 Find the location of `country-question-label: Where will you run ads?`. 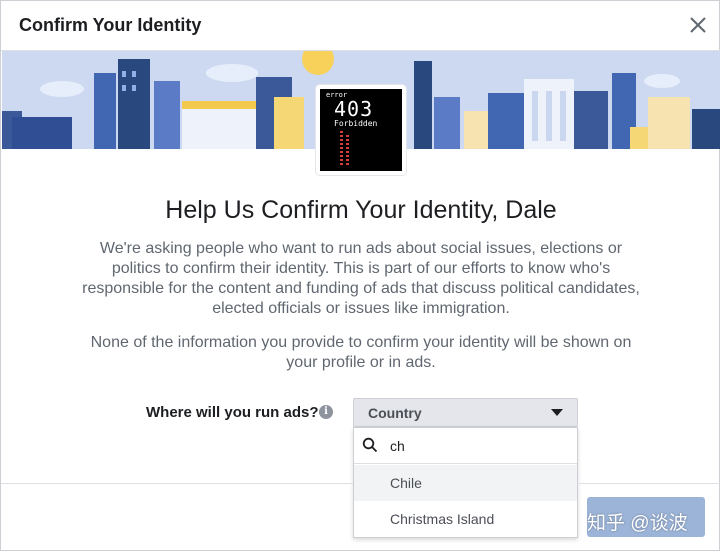

country-question-label: Where will you run ads? is located at coordinates (232, 412).